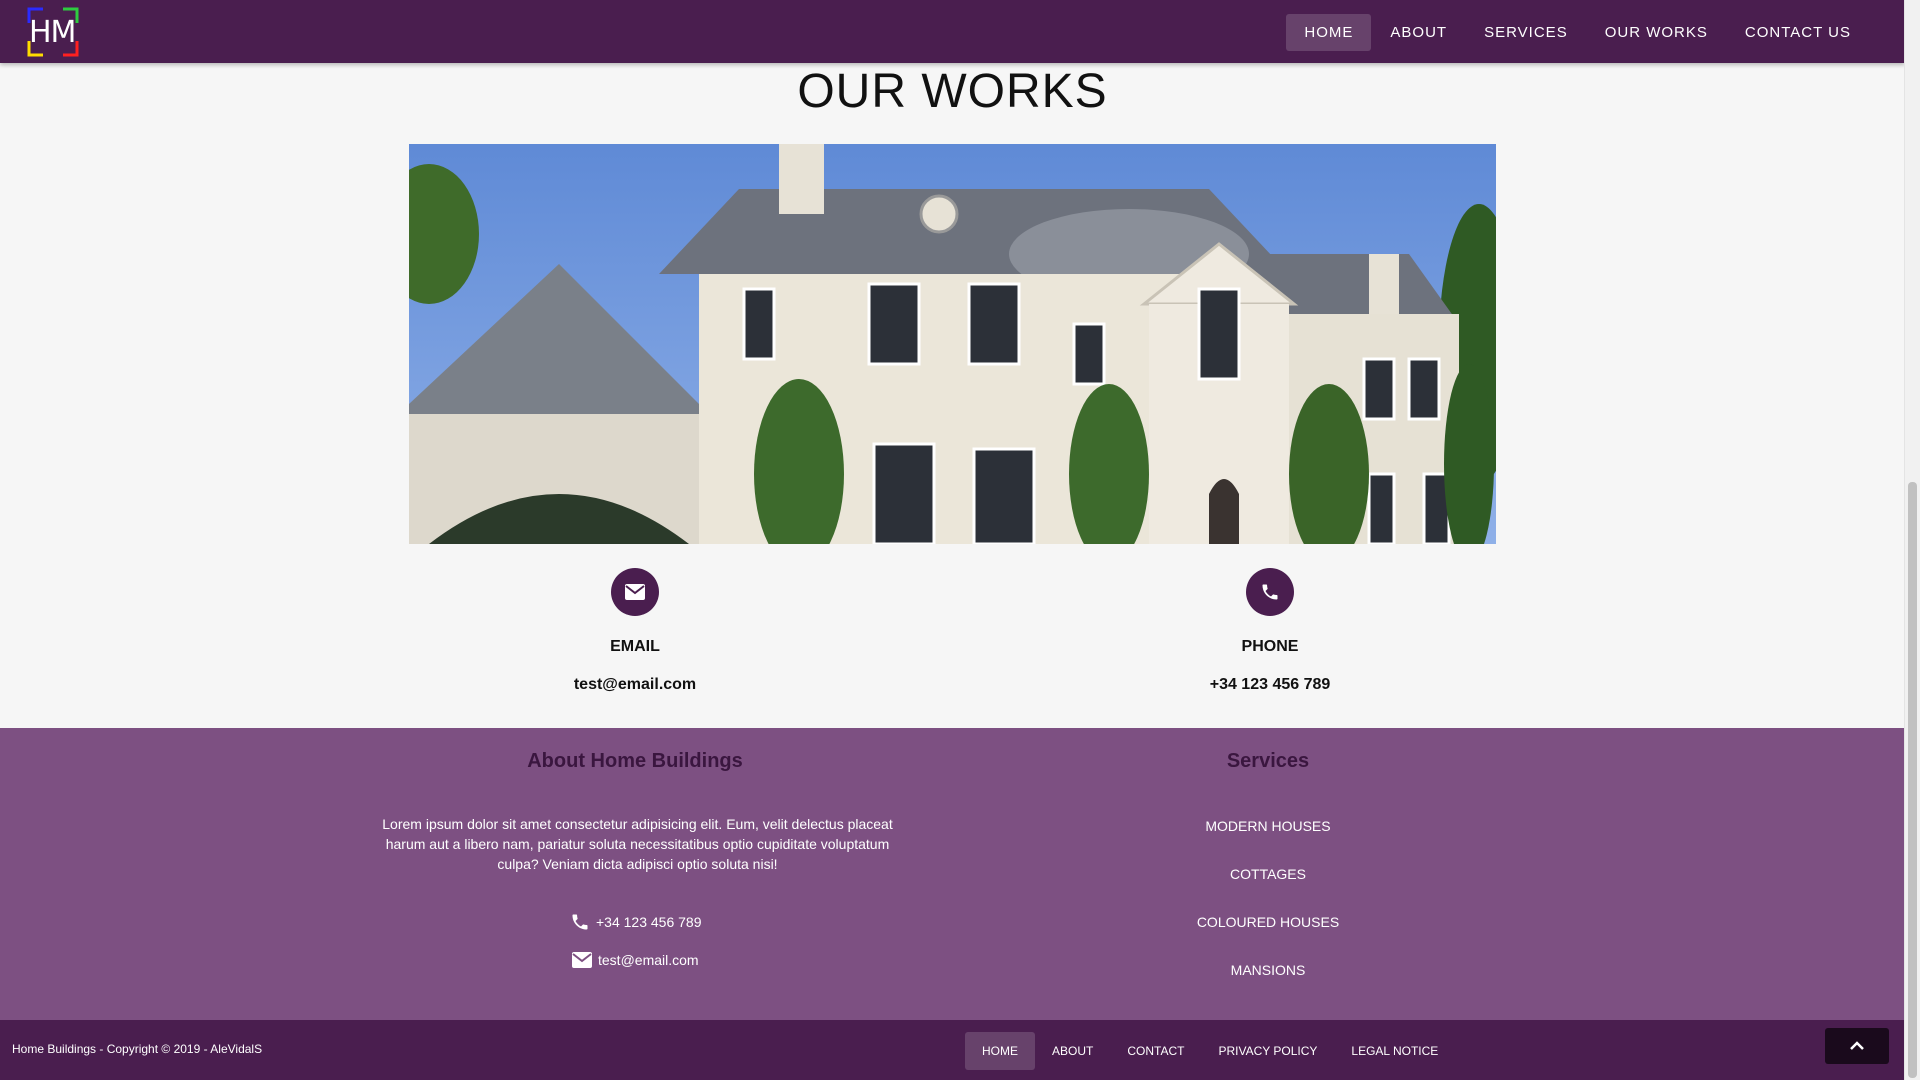 This screenshot has width=1920, height=1080. I want to click on footer-nav-legal-notice: LEGAL NOTICE, so click(1394, 1051).